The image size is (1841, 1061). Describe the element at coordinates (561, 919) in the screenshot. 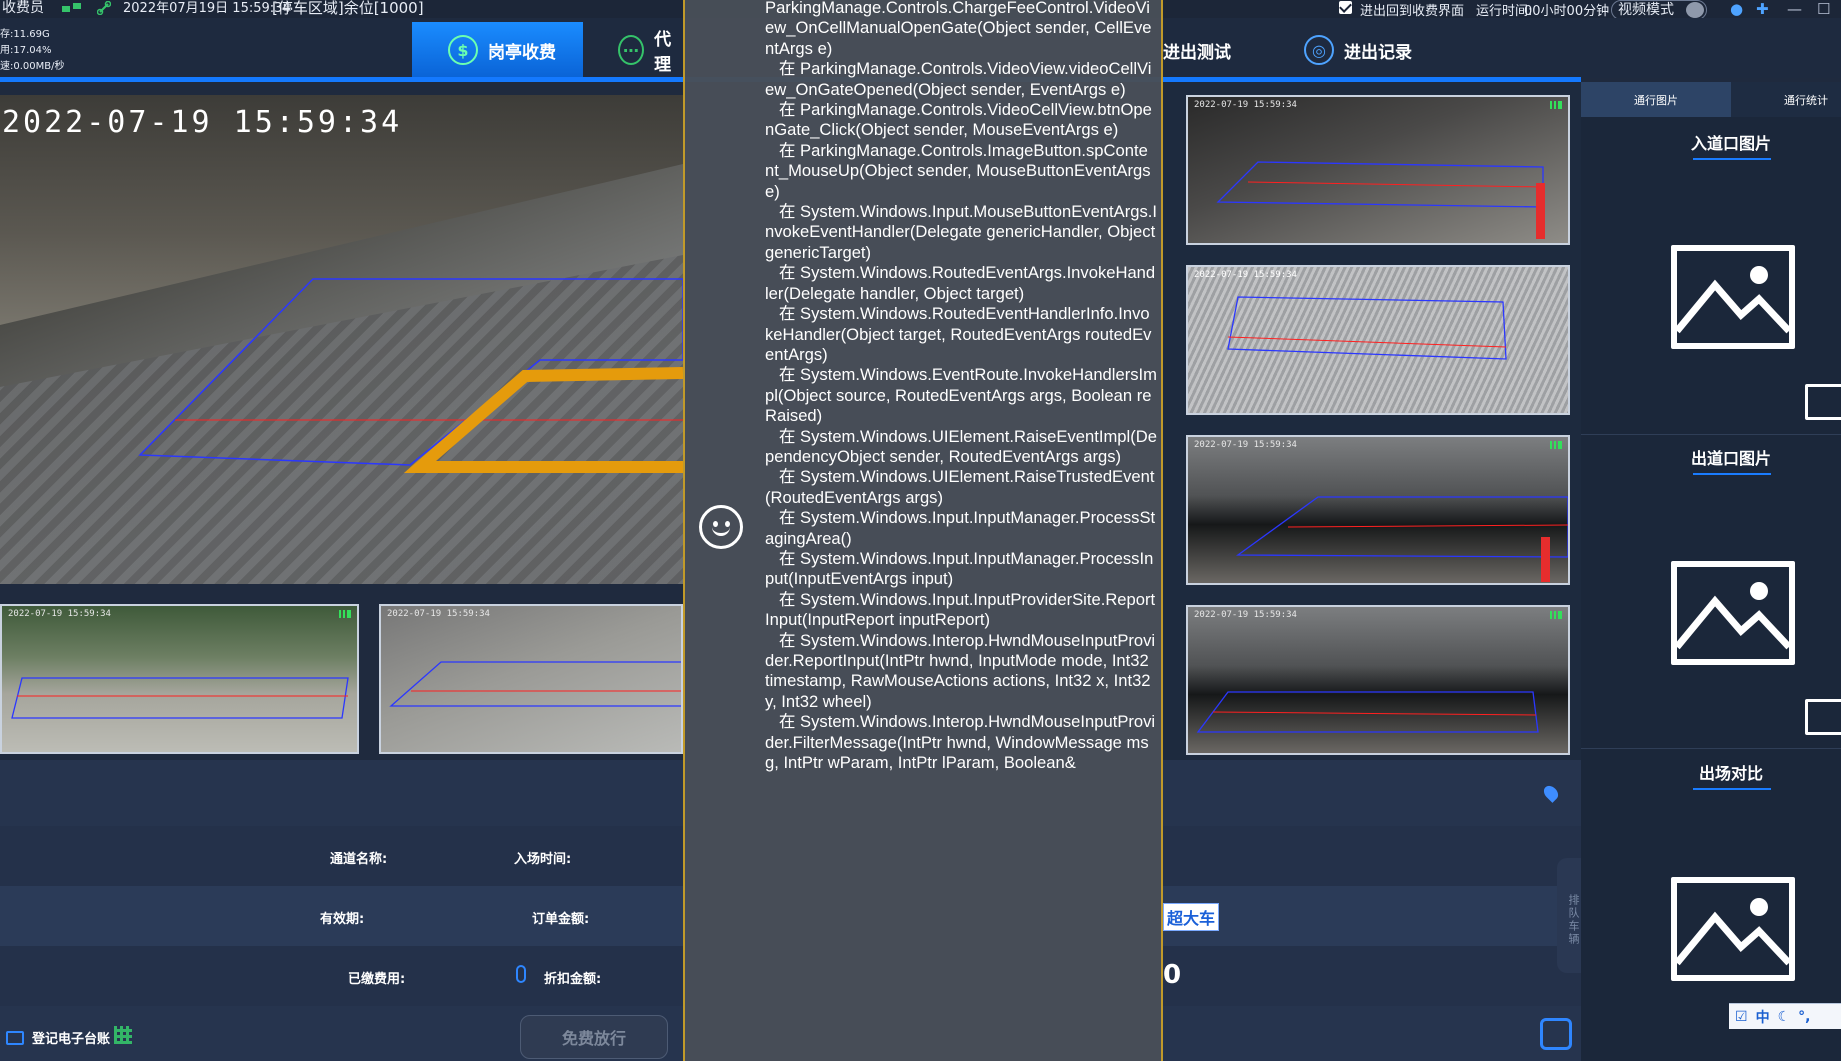

I see `order-amount-label: 订单金额:` at that location.